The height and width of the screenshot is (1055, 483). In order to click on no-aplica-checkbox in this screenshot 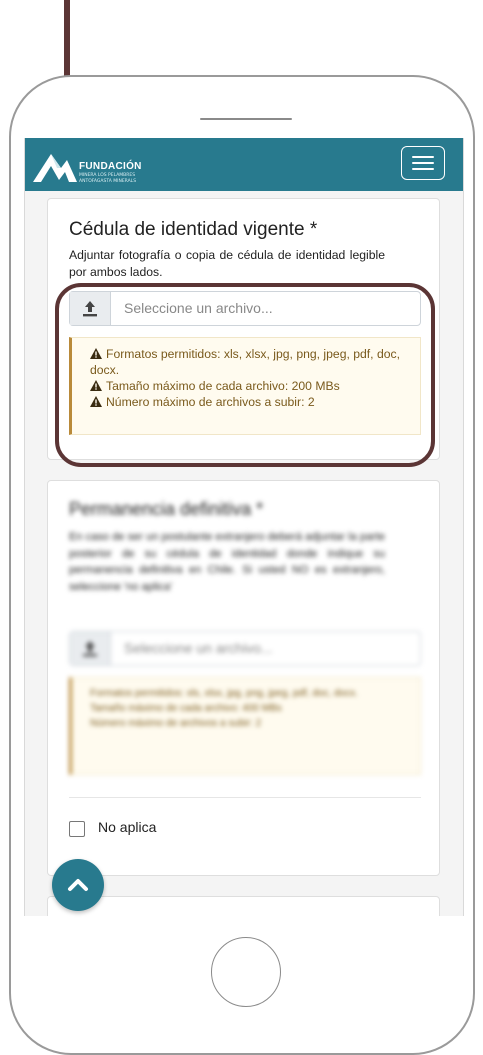, I will do `click(77, 829)`.